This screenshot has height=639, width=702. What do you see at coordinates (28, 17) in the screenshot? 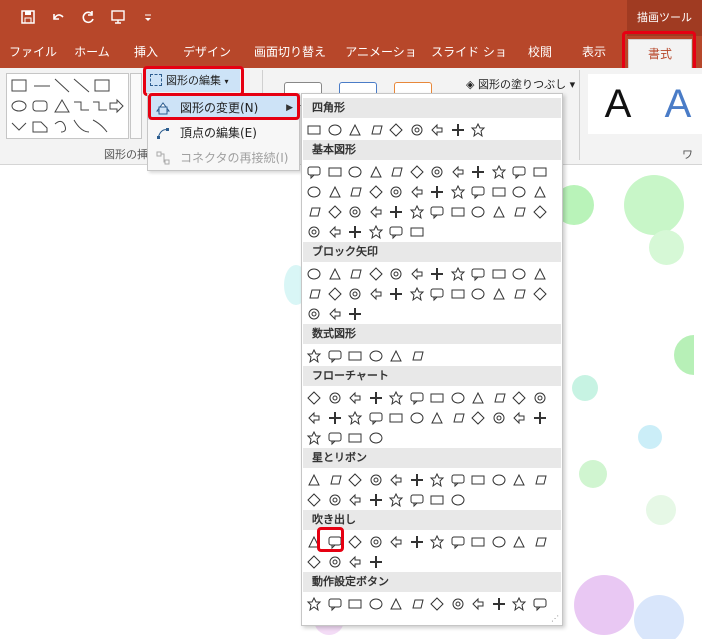
I see `save-icon` at bounding box center [28, 17].